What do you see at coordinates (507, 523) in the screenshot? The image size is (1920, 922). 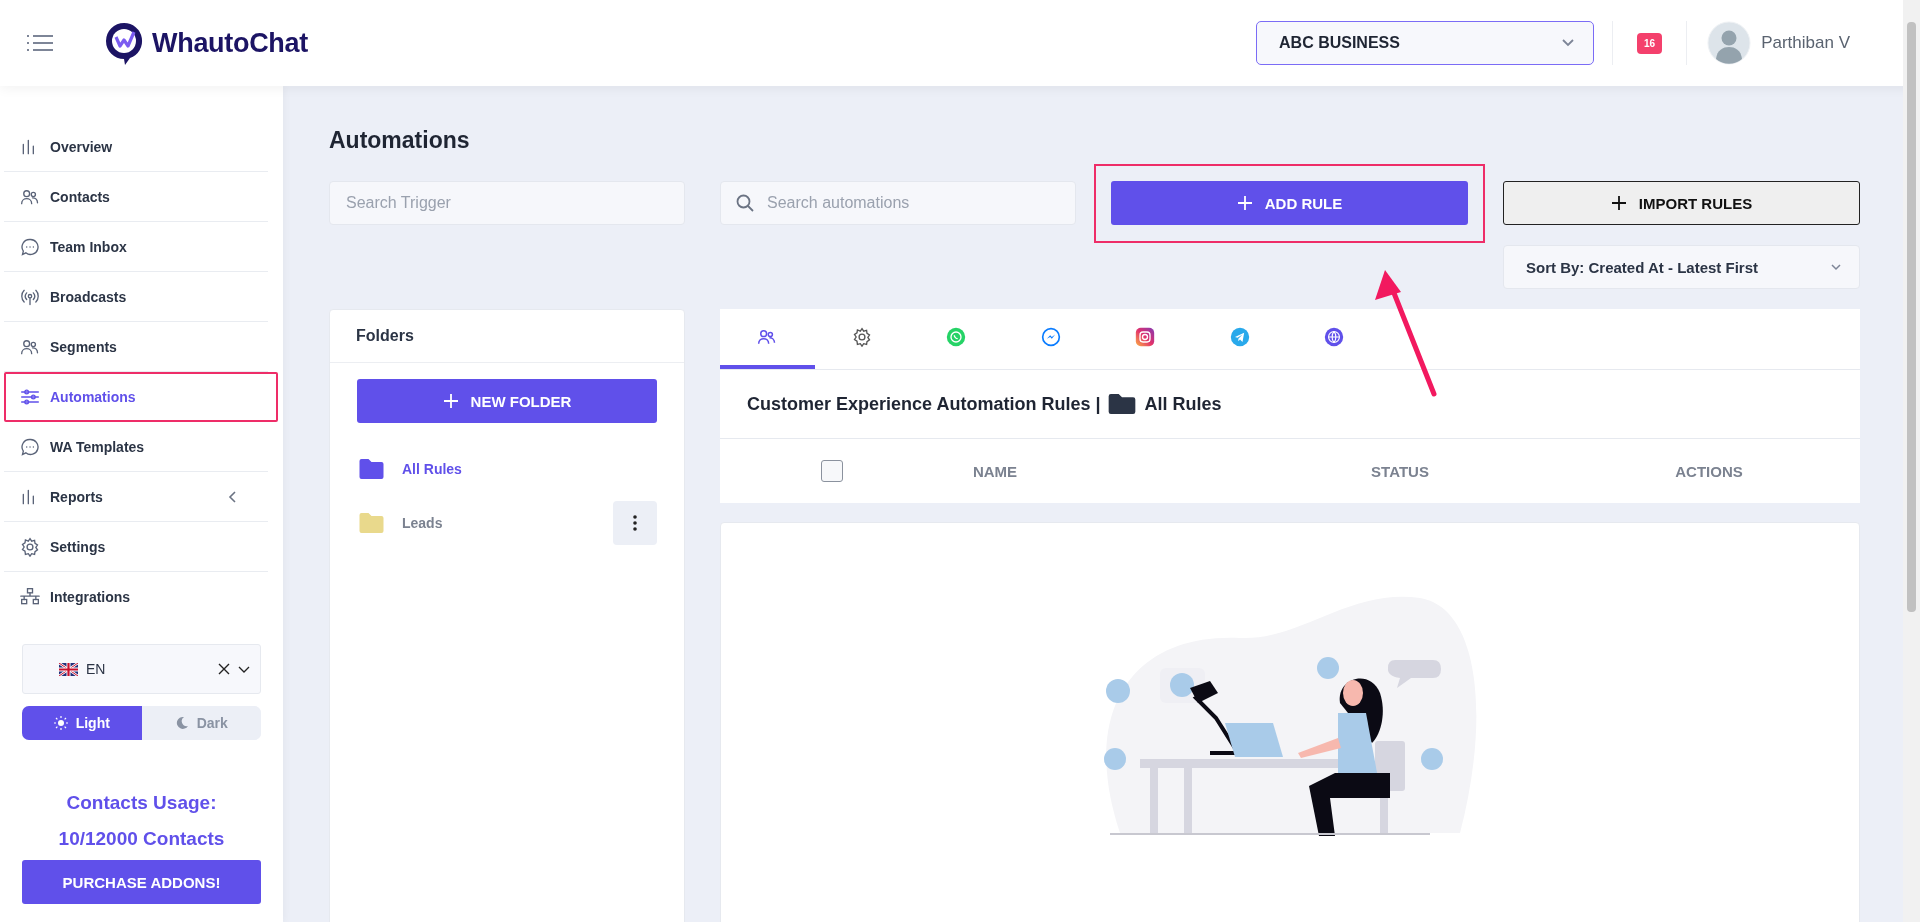 I see `folder-item: Leads` at bounding box center [507, 523].